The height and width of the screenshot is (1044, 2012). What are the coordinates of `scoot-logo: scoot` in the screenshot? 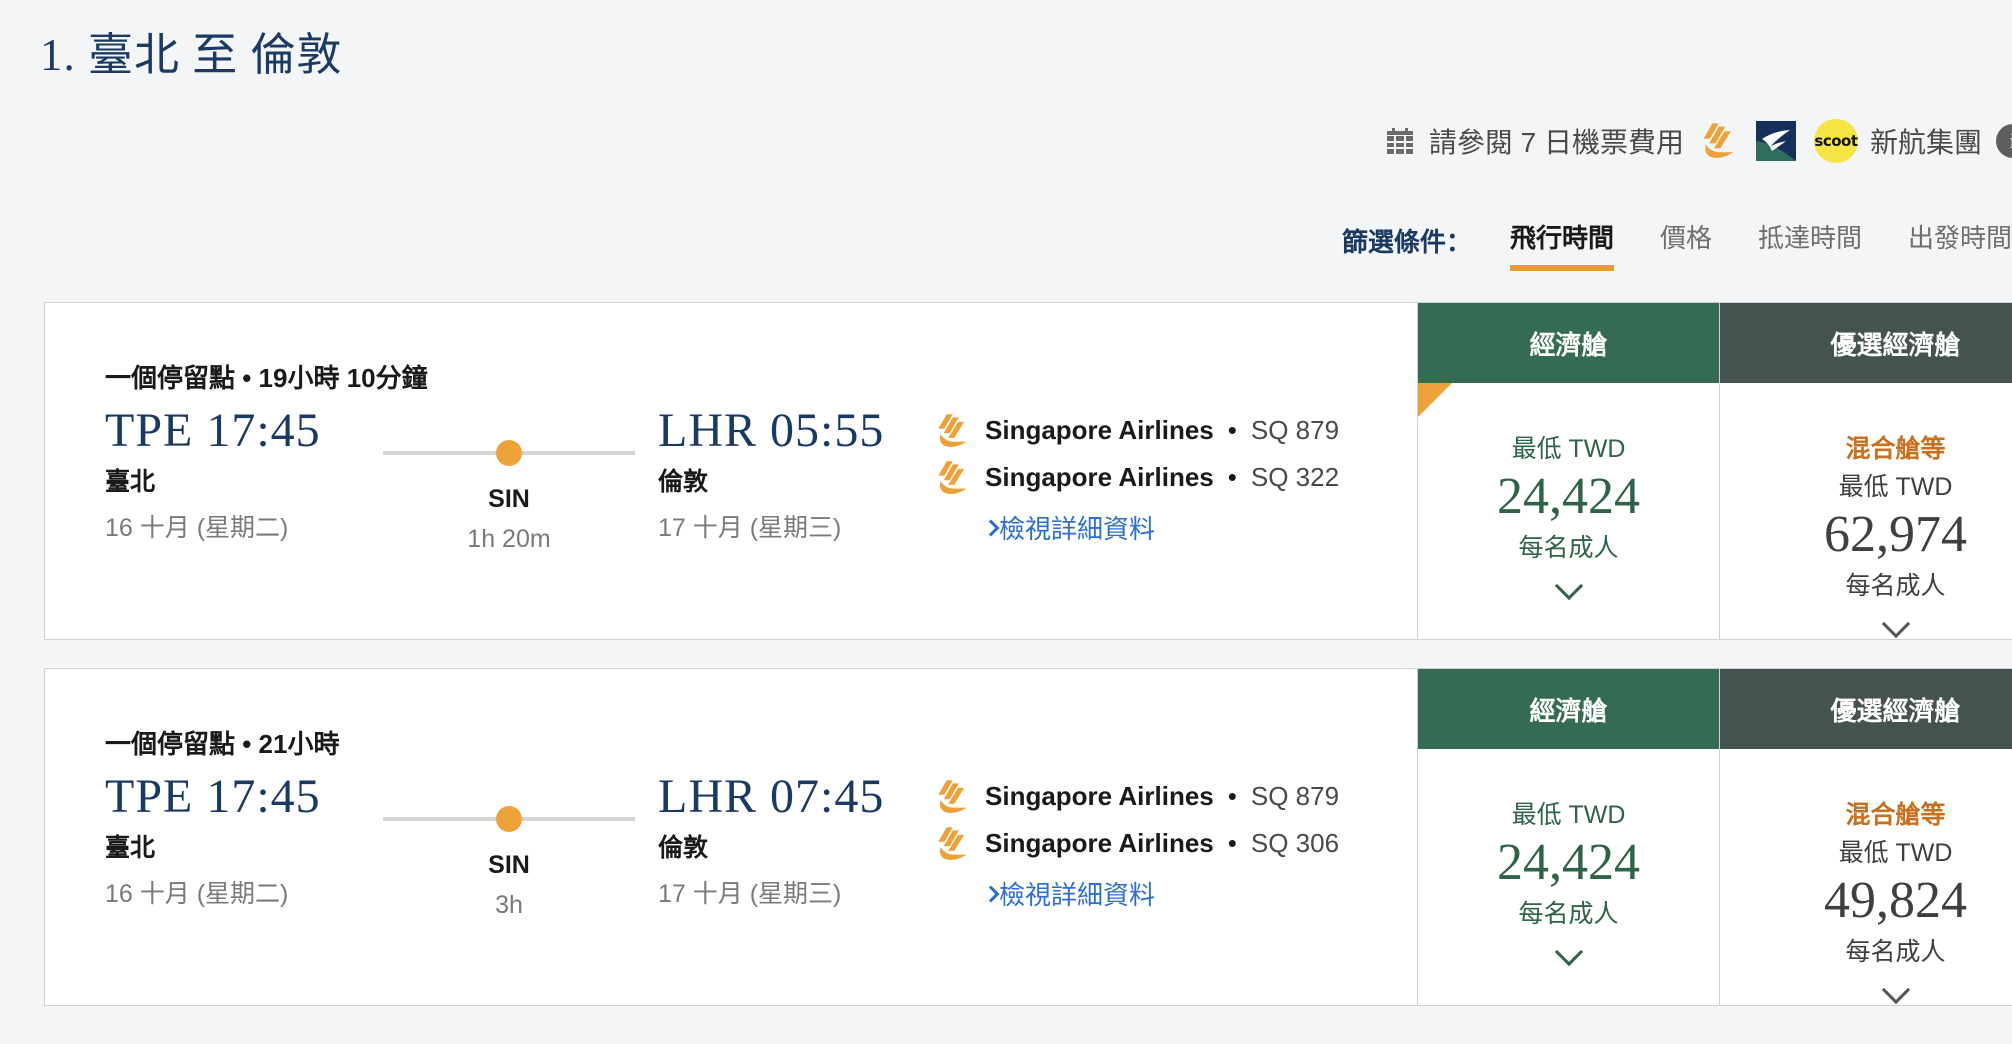 It's located at (1835, 141).